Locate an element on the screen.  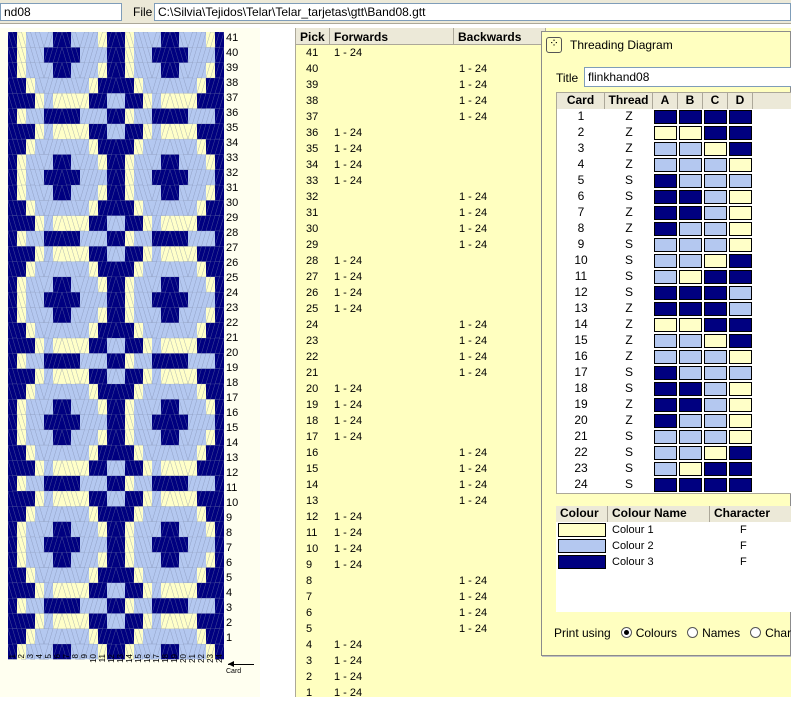
threading-row: 7Z is located at coordinates (674, 213).